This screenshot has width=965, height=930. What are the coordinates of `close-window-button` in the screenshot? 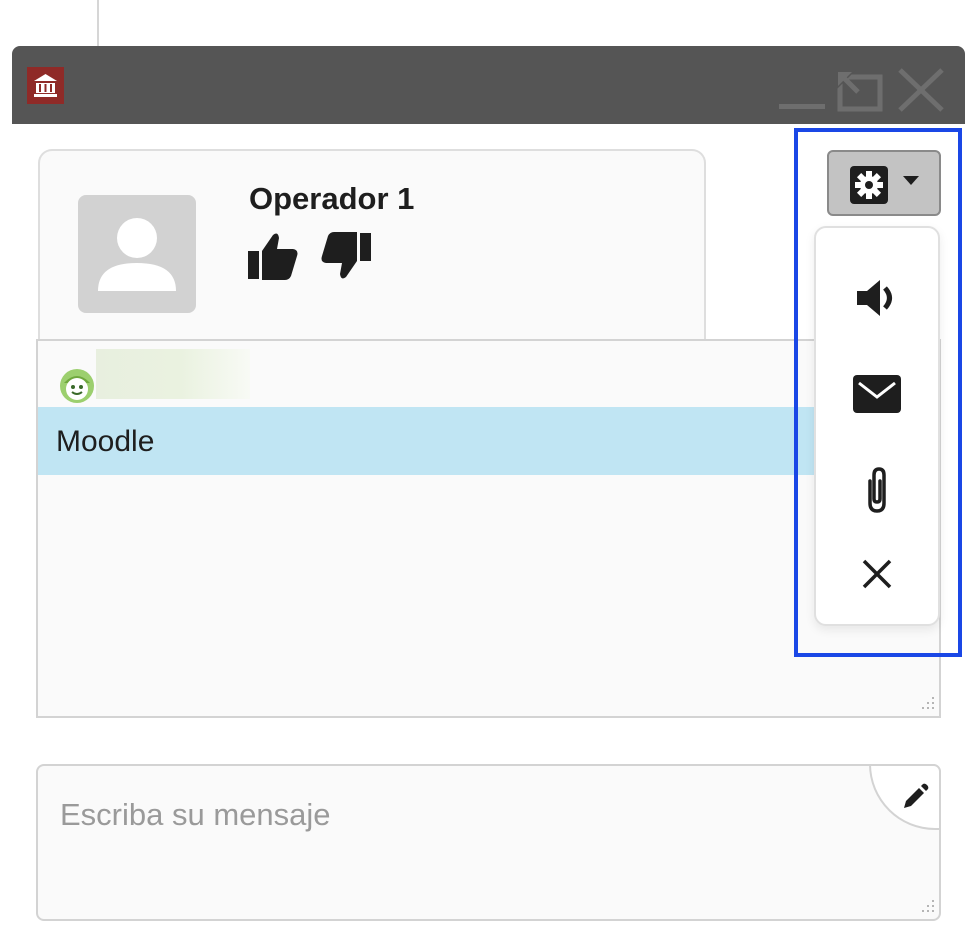 It's located at (922, 90).